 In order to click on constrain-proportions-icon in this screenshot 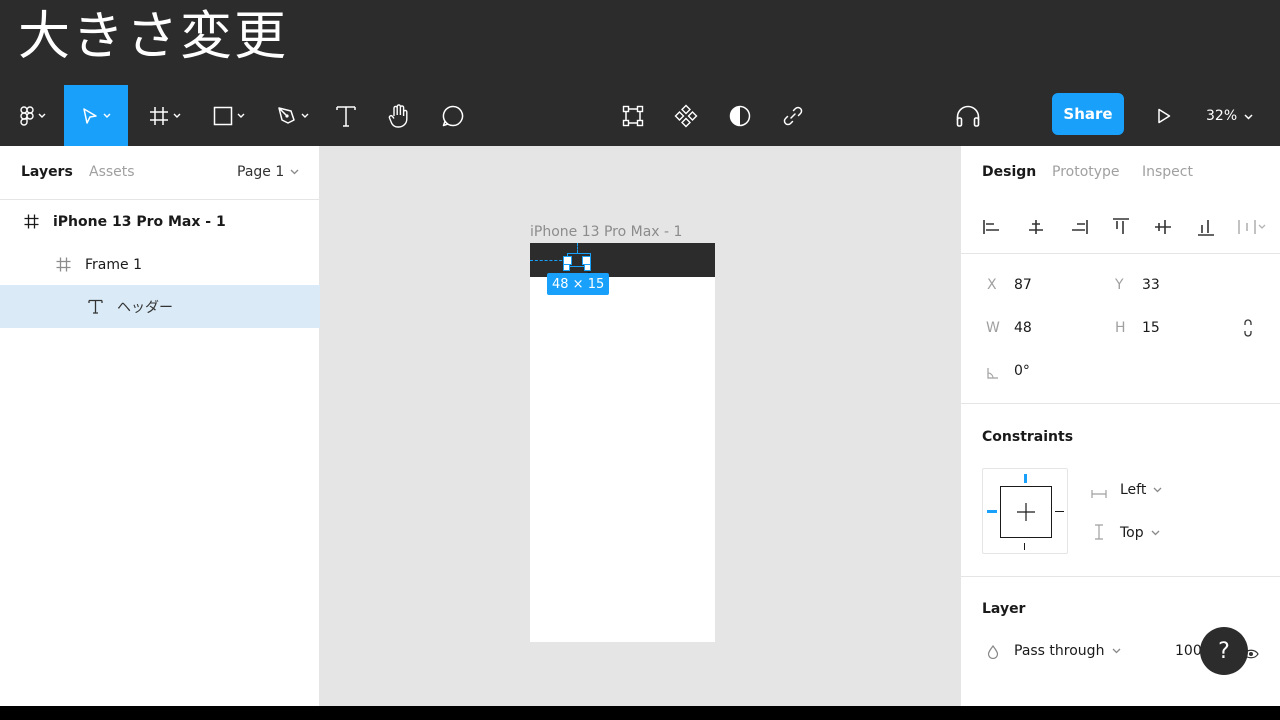, I will do `click(1248, 330)`.